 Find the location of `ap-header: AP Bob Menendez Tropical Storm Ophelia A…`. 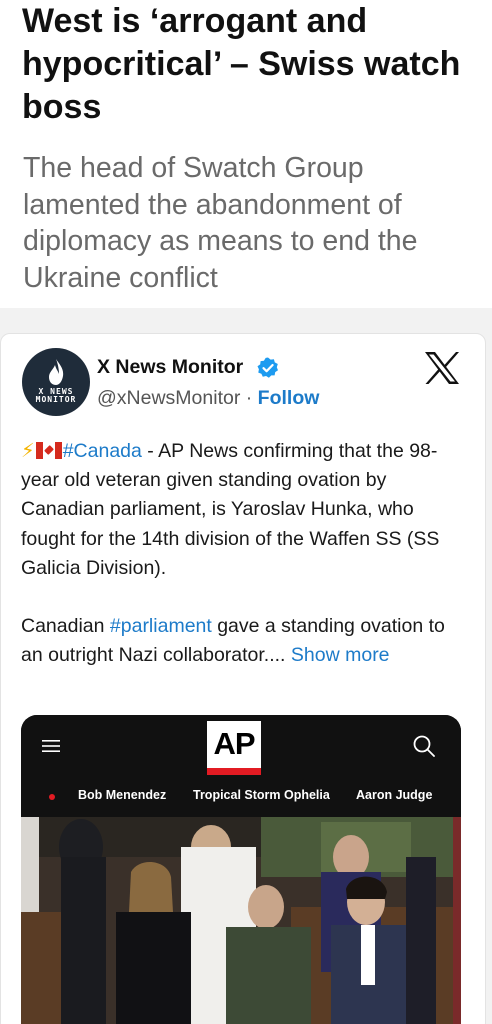

ap-header: AP Bob Menendez Tropical Storm Ophelia A… is located at coordinates (241, 766).